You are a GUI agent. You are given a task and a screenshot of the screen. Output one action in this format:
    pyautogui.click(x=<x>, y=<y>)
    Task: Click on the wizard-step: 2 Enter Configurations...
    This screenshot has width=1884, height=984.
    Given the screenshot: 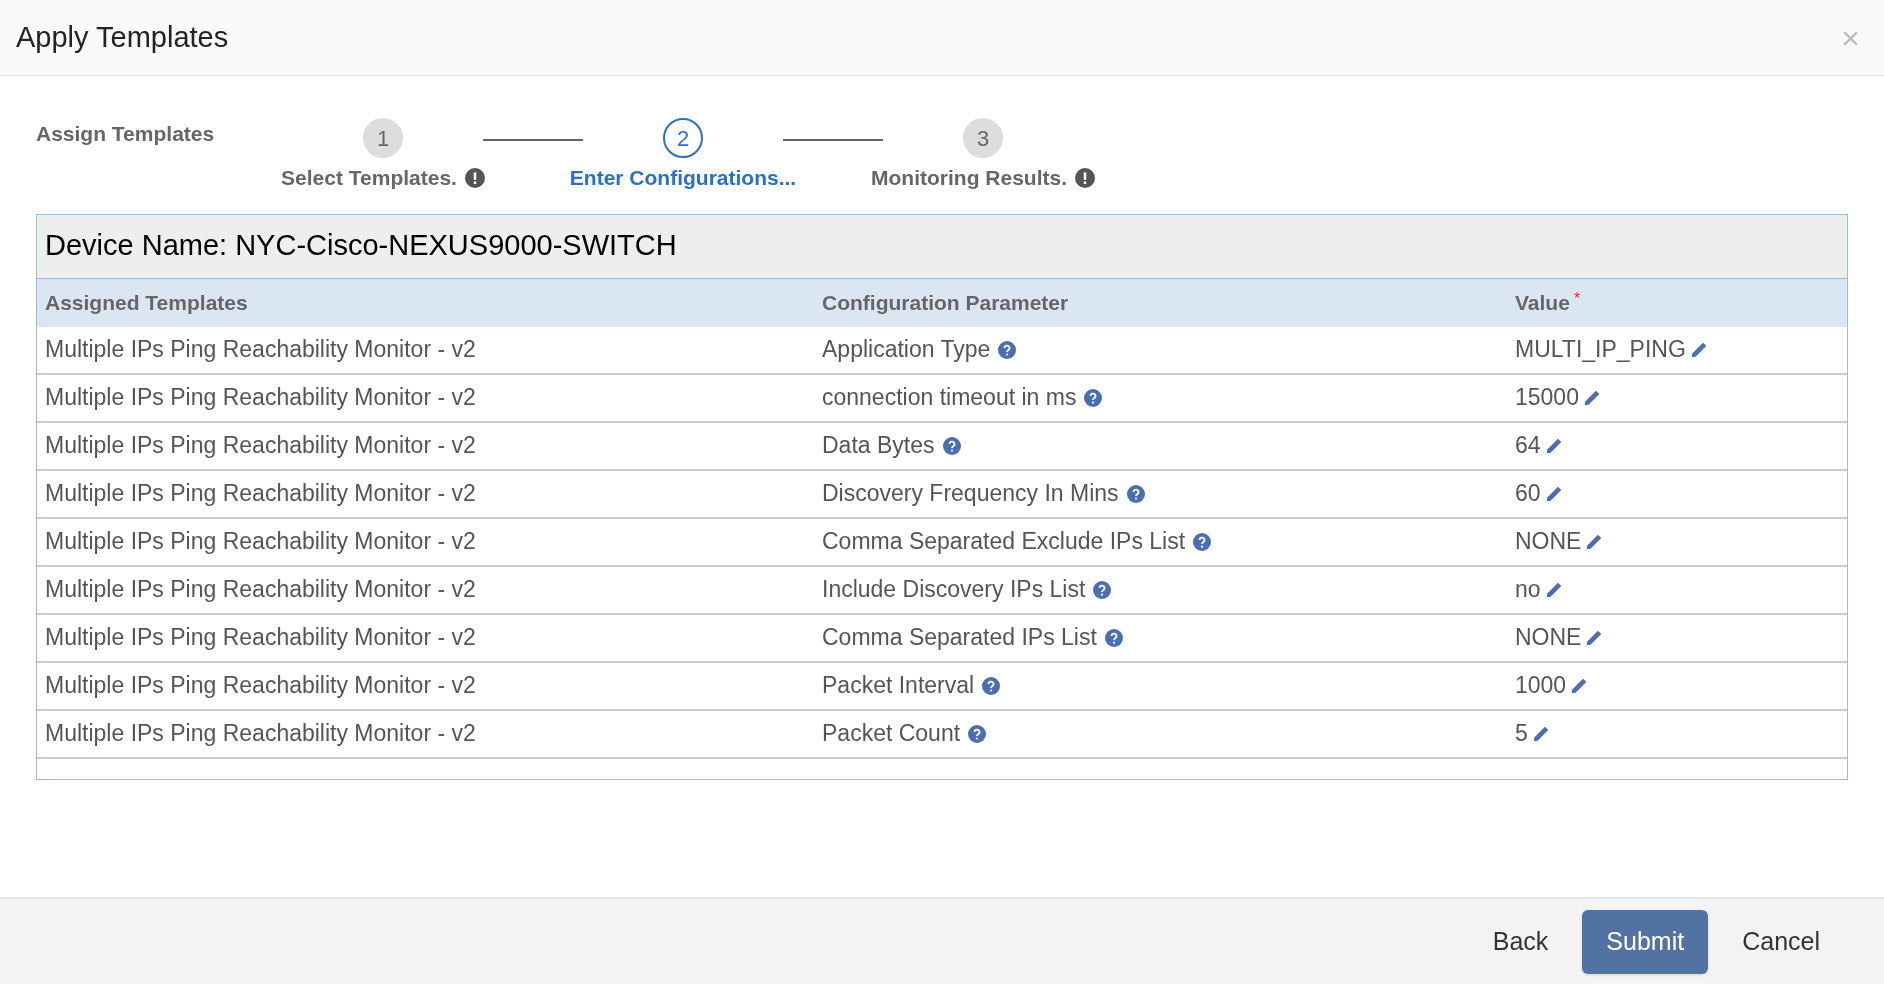 What is the action you would take?
    pyautogui.click(x=683, y=156)
    